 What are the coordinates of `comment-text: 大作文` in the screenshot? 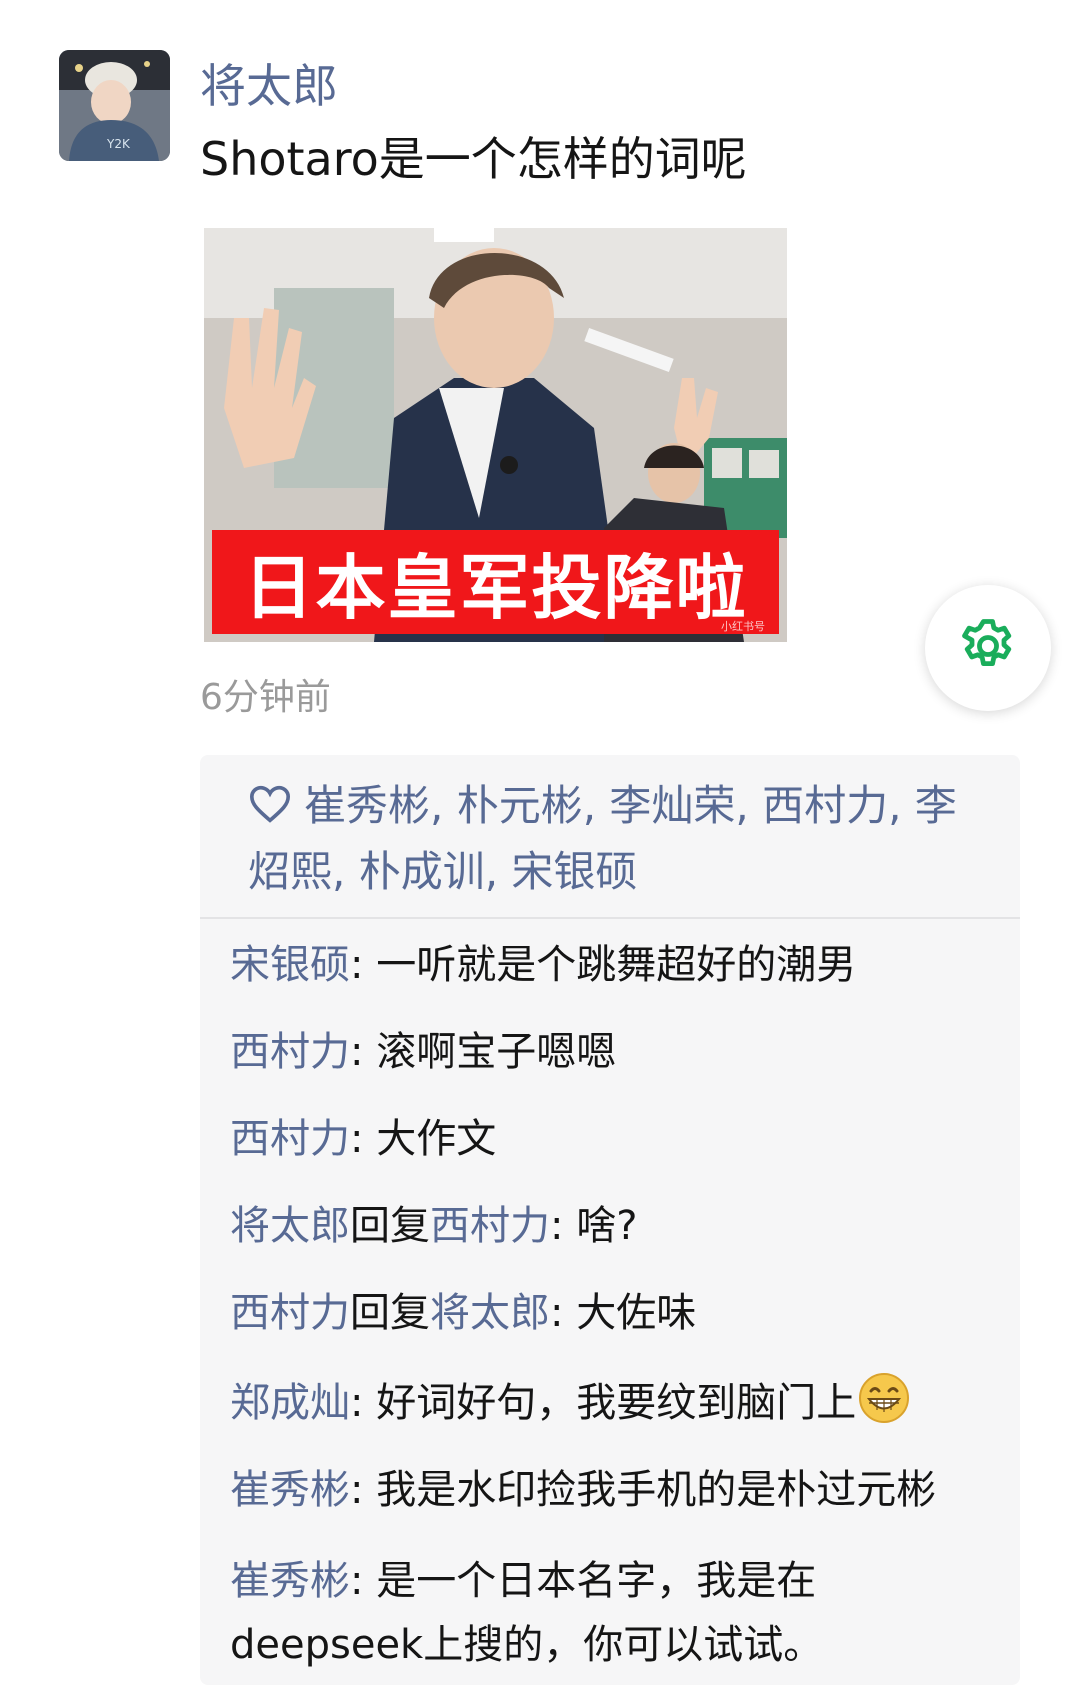 It's located at (436, 1139).